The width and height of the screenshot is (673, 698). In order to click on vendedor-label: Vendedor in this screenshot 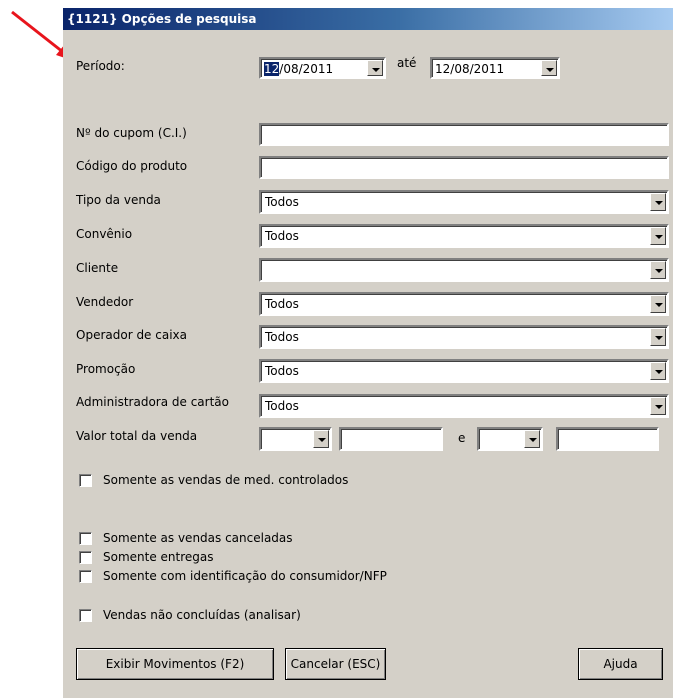, I will do `click(105, 302)`.